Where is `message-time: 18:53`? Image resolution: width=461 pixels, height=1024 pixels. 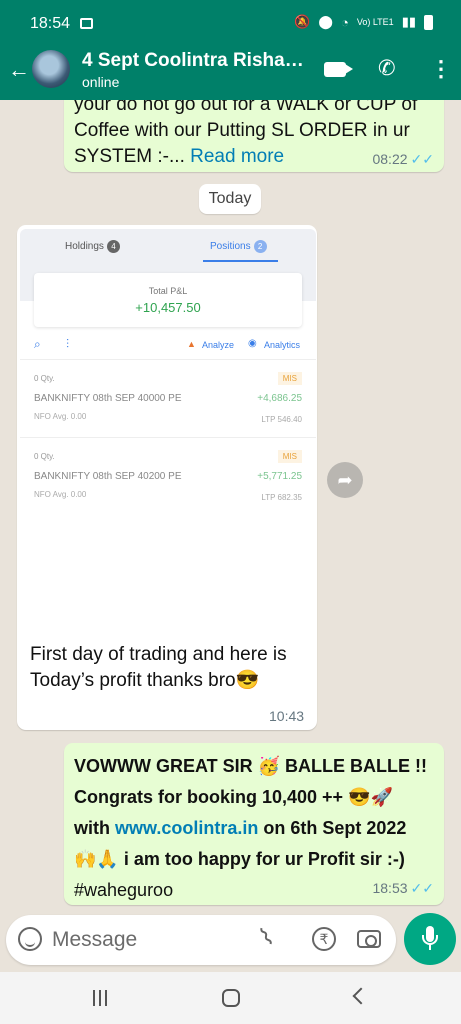 message-time: 18:53 is located at coordinates (390, 888).